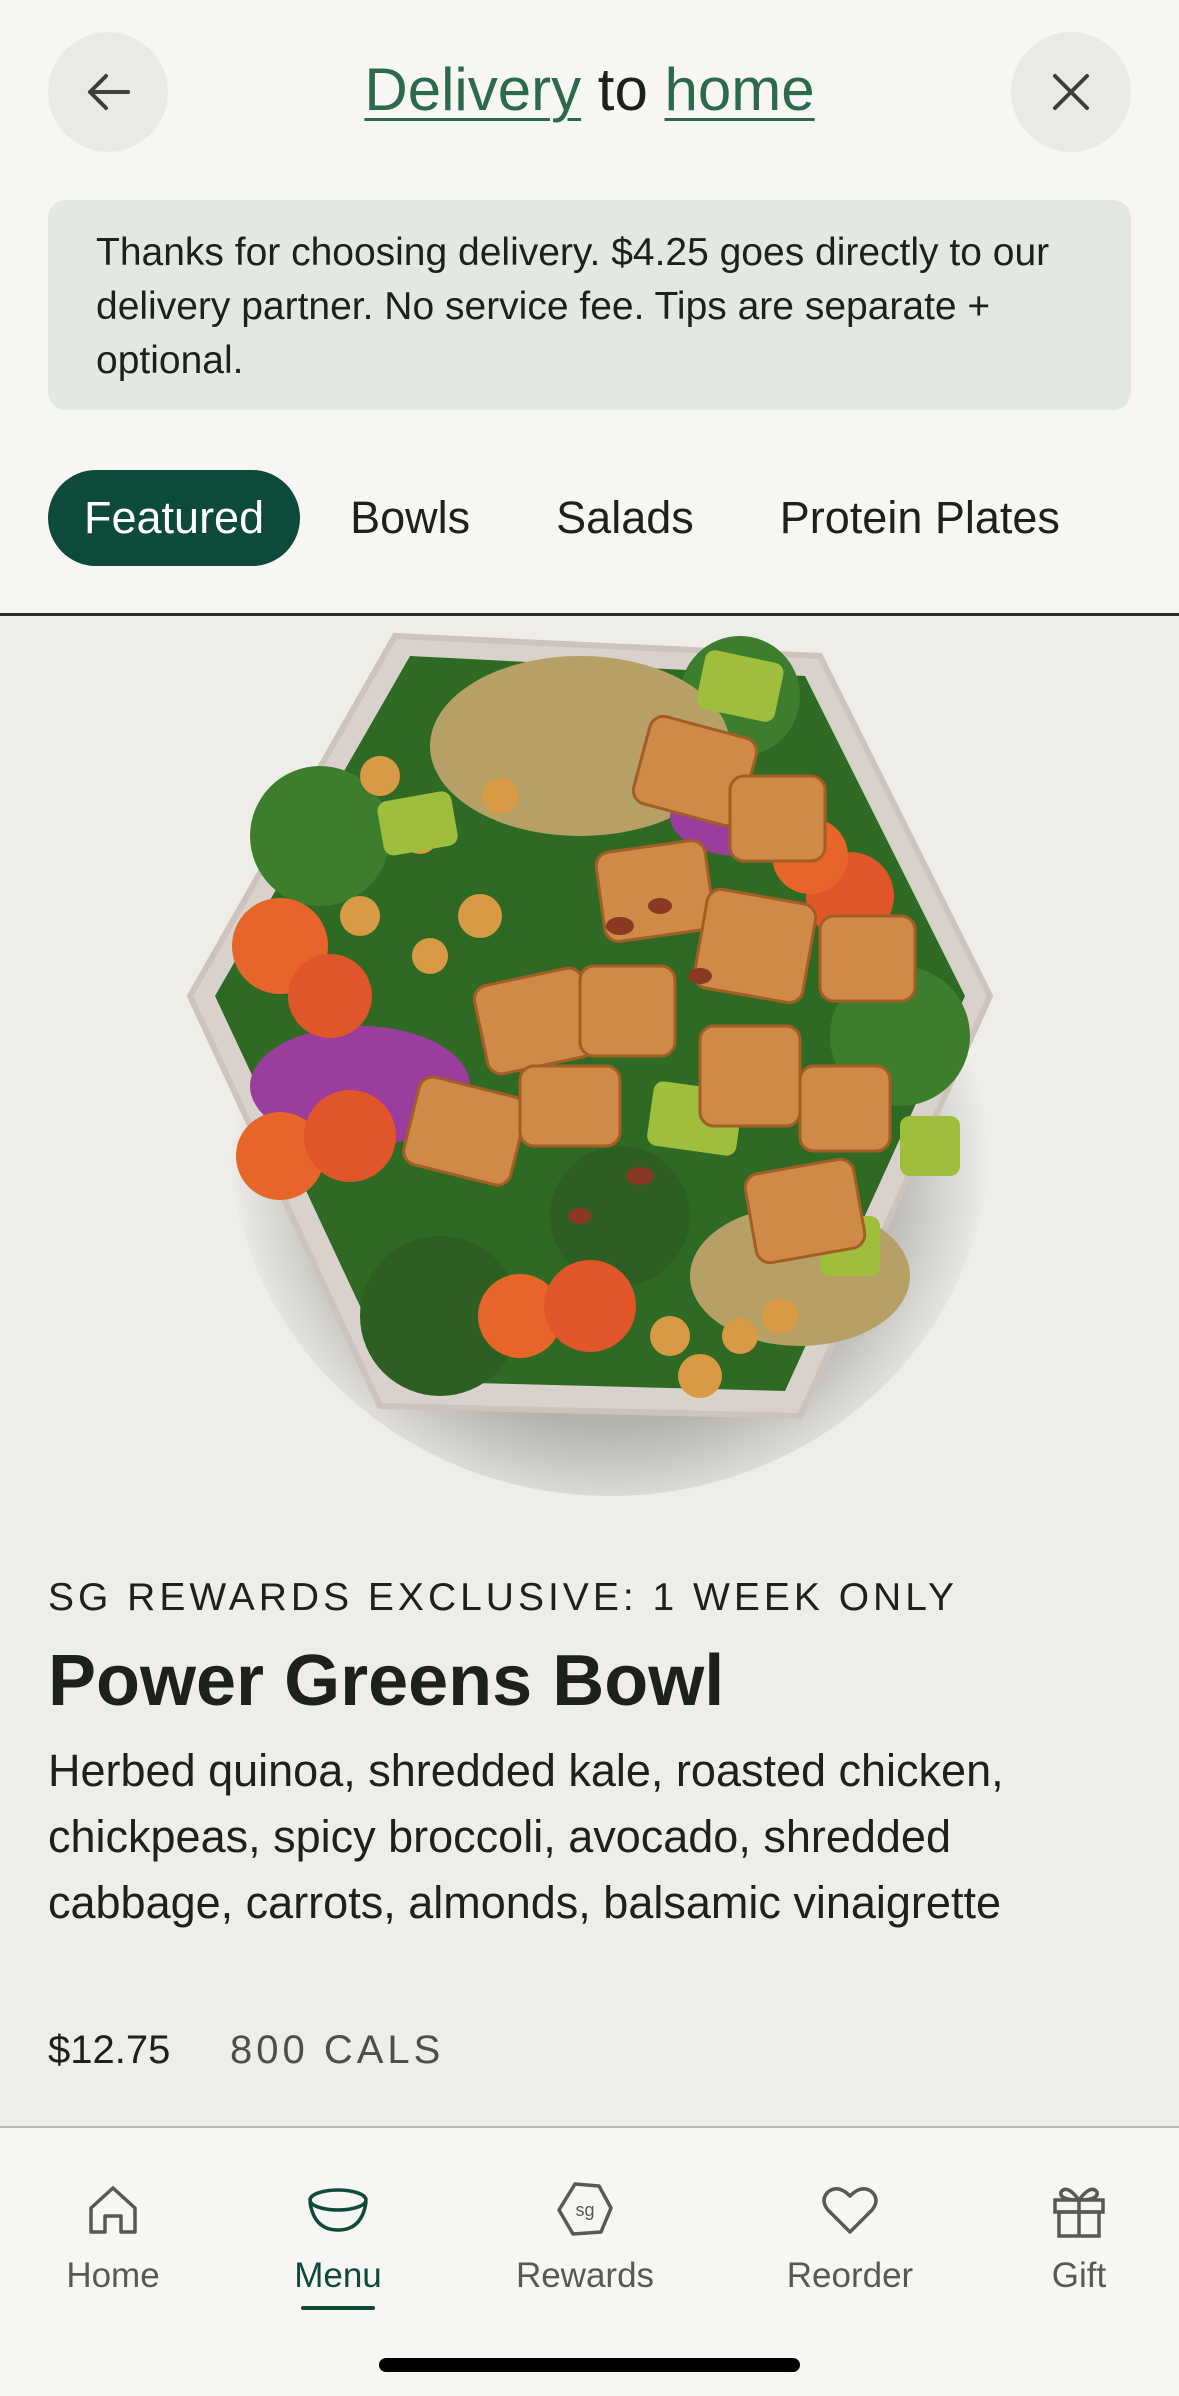 The height and width of the screenshot is (2396, 1179). I want to click on close-button, so click(1071, 92).